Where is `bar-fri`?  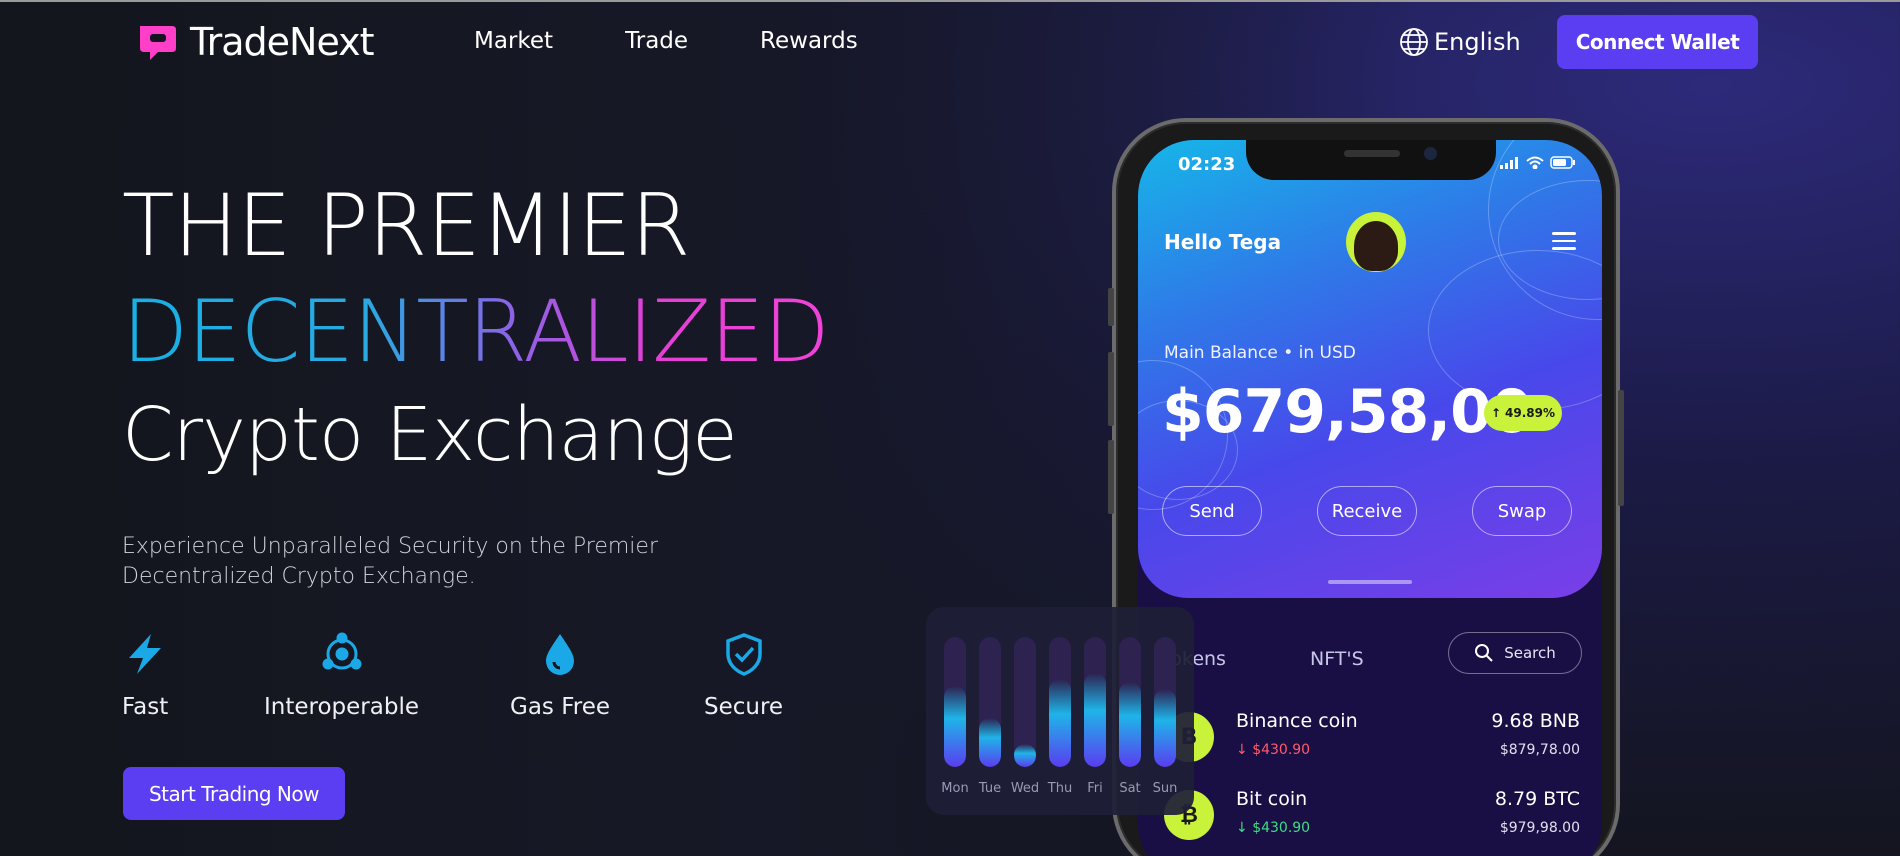 bar-fri is located at coordinates (1095, 702).